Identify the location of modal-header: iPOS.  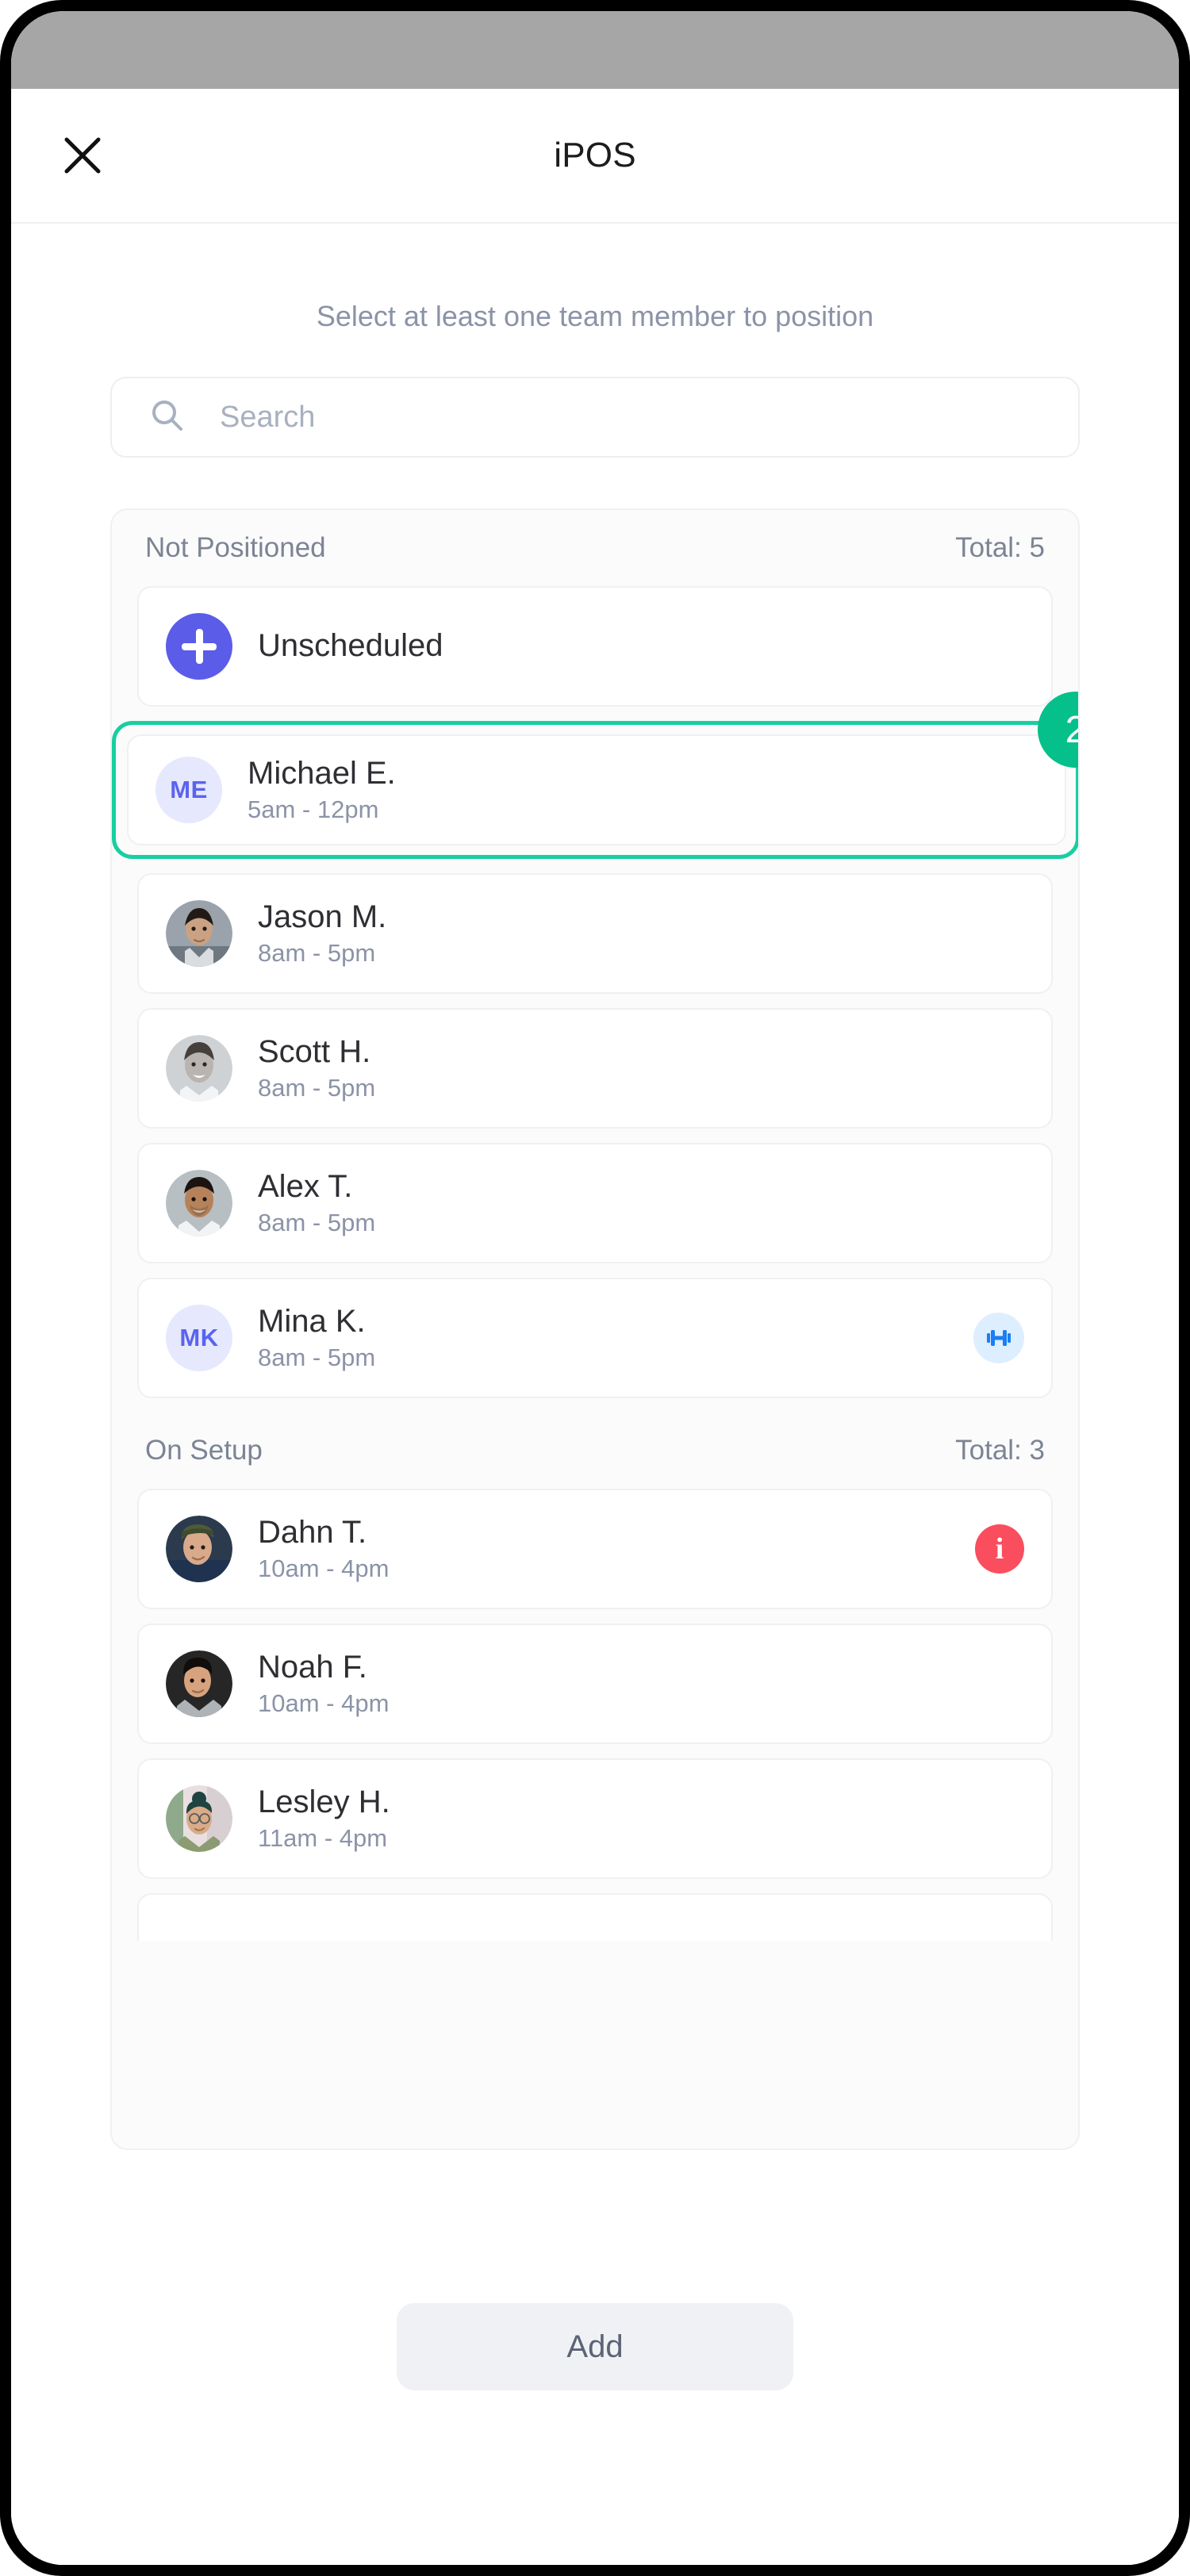
(595, 156).